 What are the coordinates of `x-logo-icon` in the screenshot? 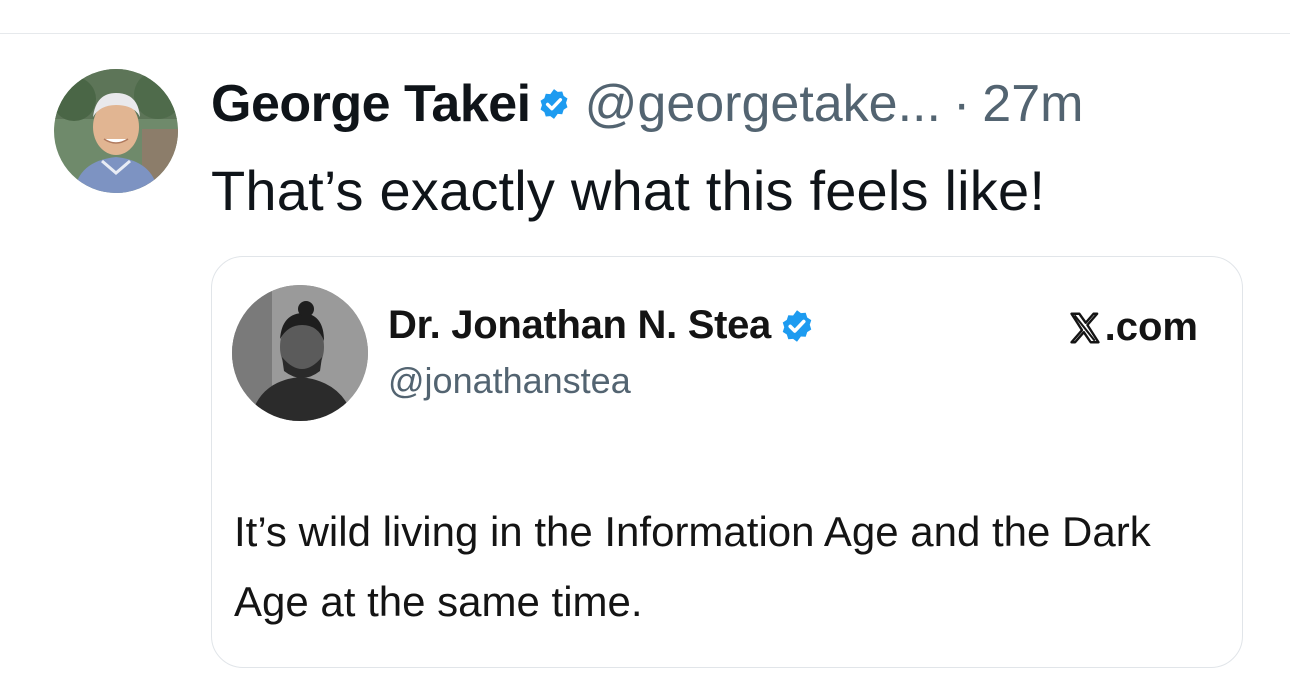 It's located at (1085, 328).